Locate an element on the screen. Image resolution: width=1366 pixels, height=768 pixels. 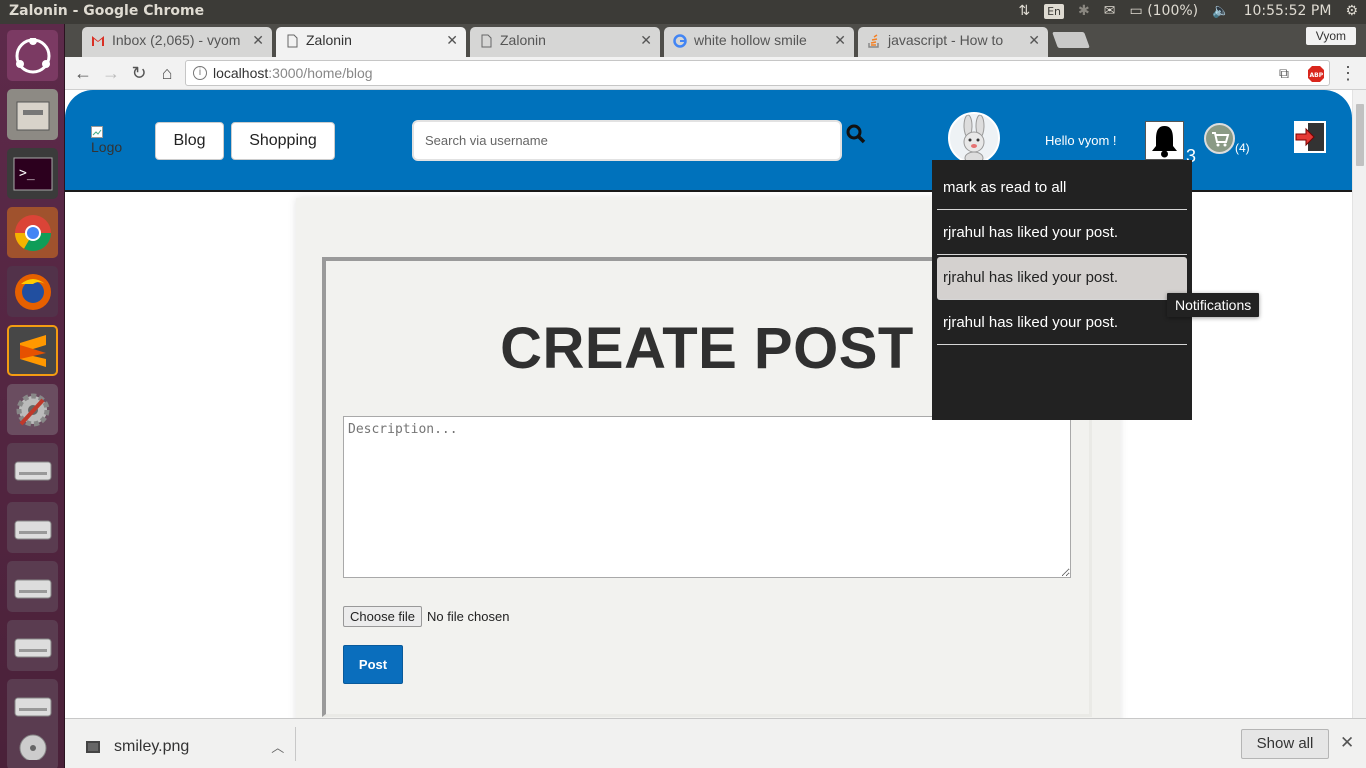
address-bar: i localhost:3000/home/blog ☆ is located at coordinates (757, 73).